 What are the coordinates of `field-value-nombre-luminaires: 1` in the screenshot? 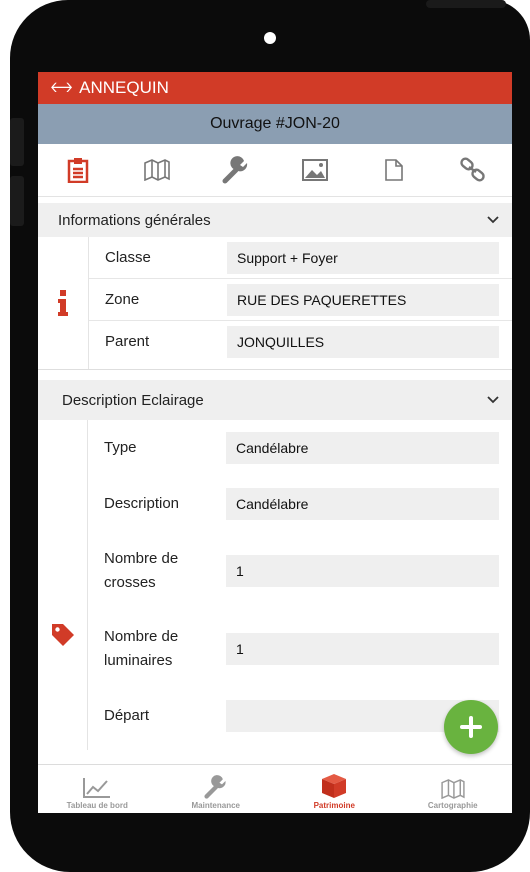 It's located at (362, 649).